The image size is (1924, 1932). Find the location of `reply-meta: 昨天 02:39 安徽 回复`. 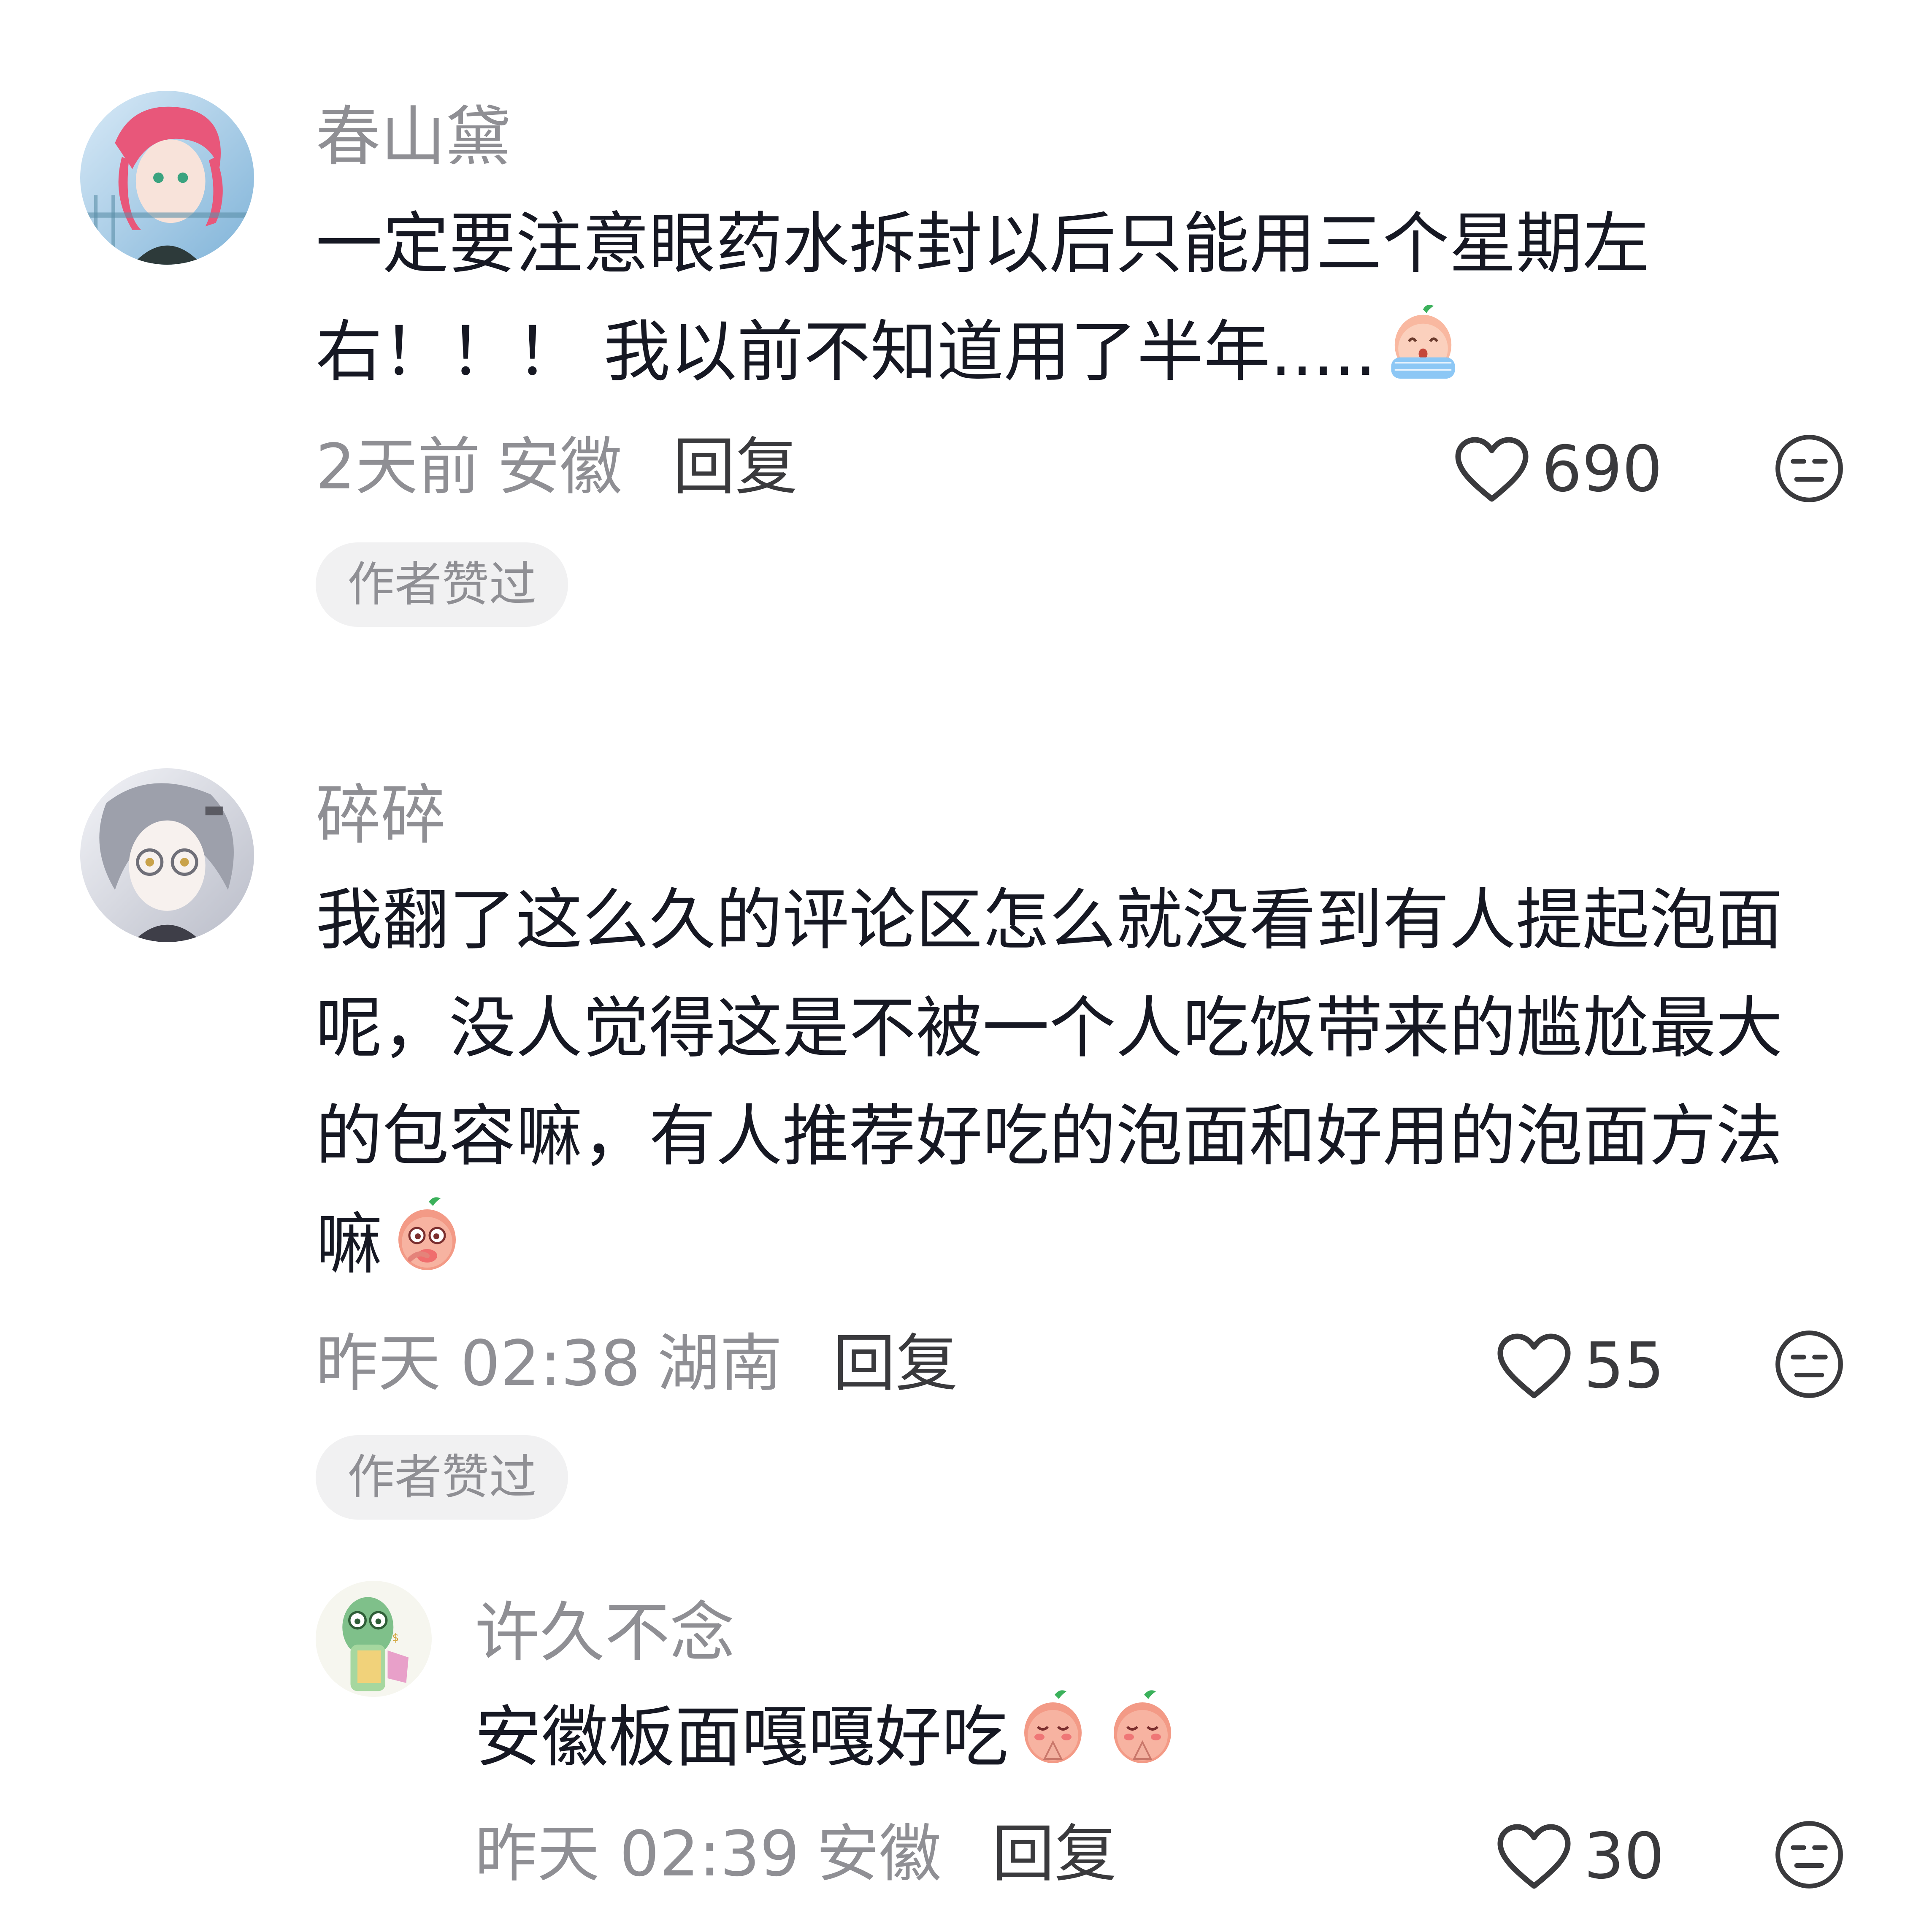

reply-meta: 昨天 02:39 安徽 回复 is located at coordinates (796, 1854).